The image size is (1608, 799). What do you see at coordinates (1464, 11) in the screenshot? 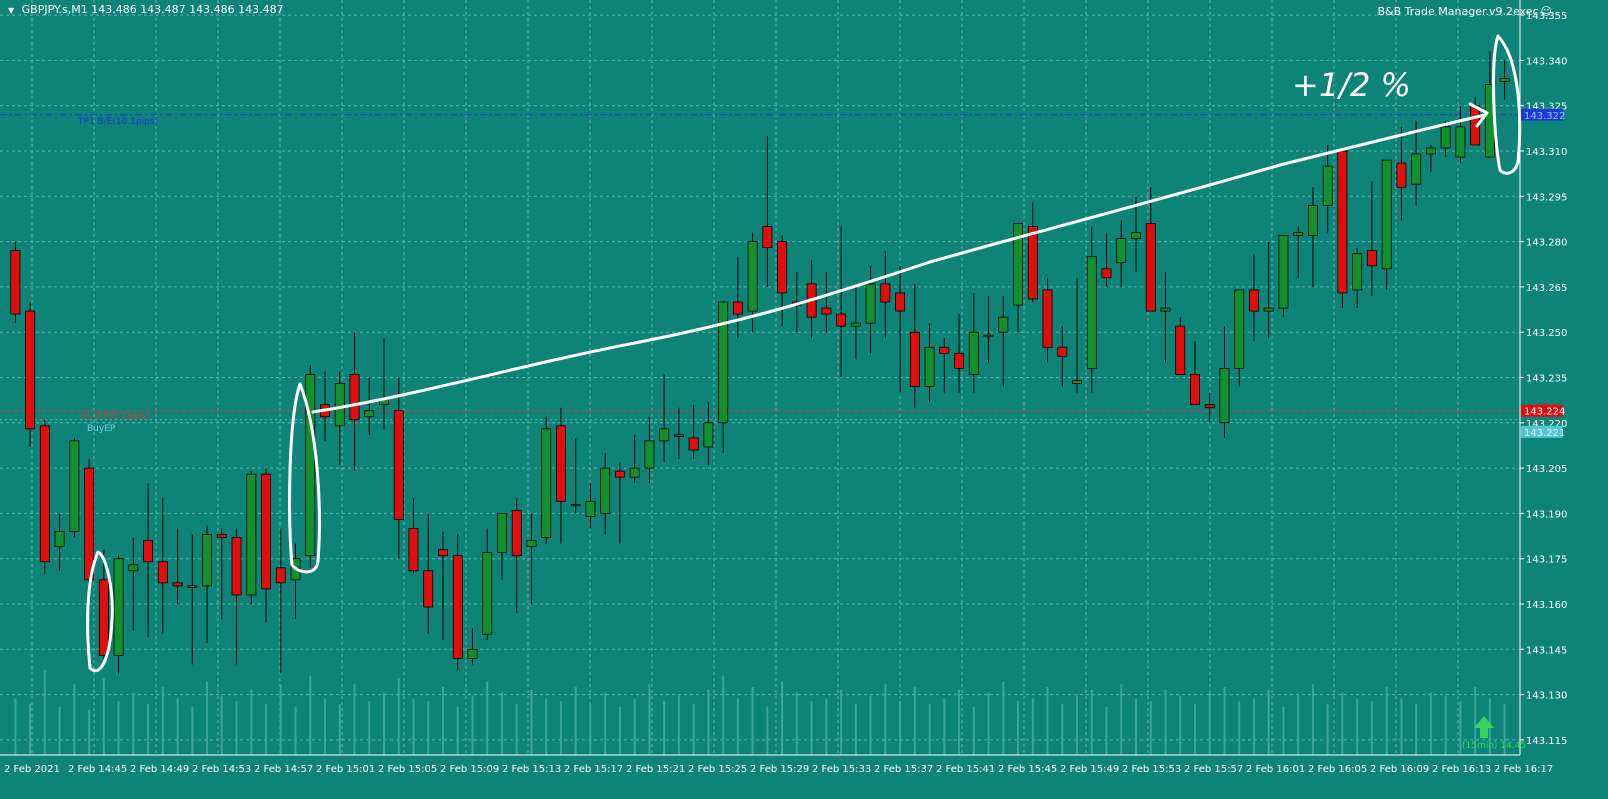
I see `expert-advisor-label: B&B Trade Manager.v9.2exec ☺` at bounding box center [1464, 11].